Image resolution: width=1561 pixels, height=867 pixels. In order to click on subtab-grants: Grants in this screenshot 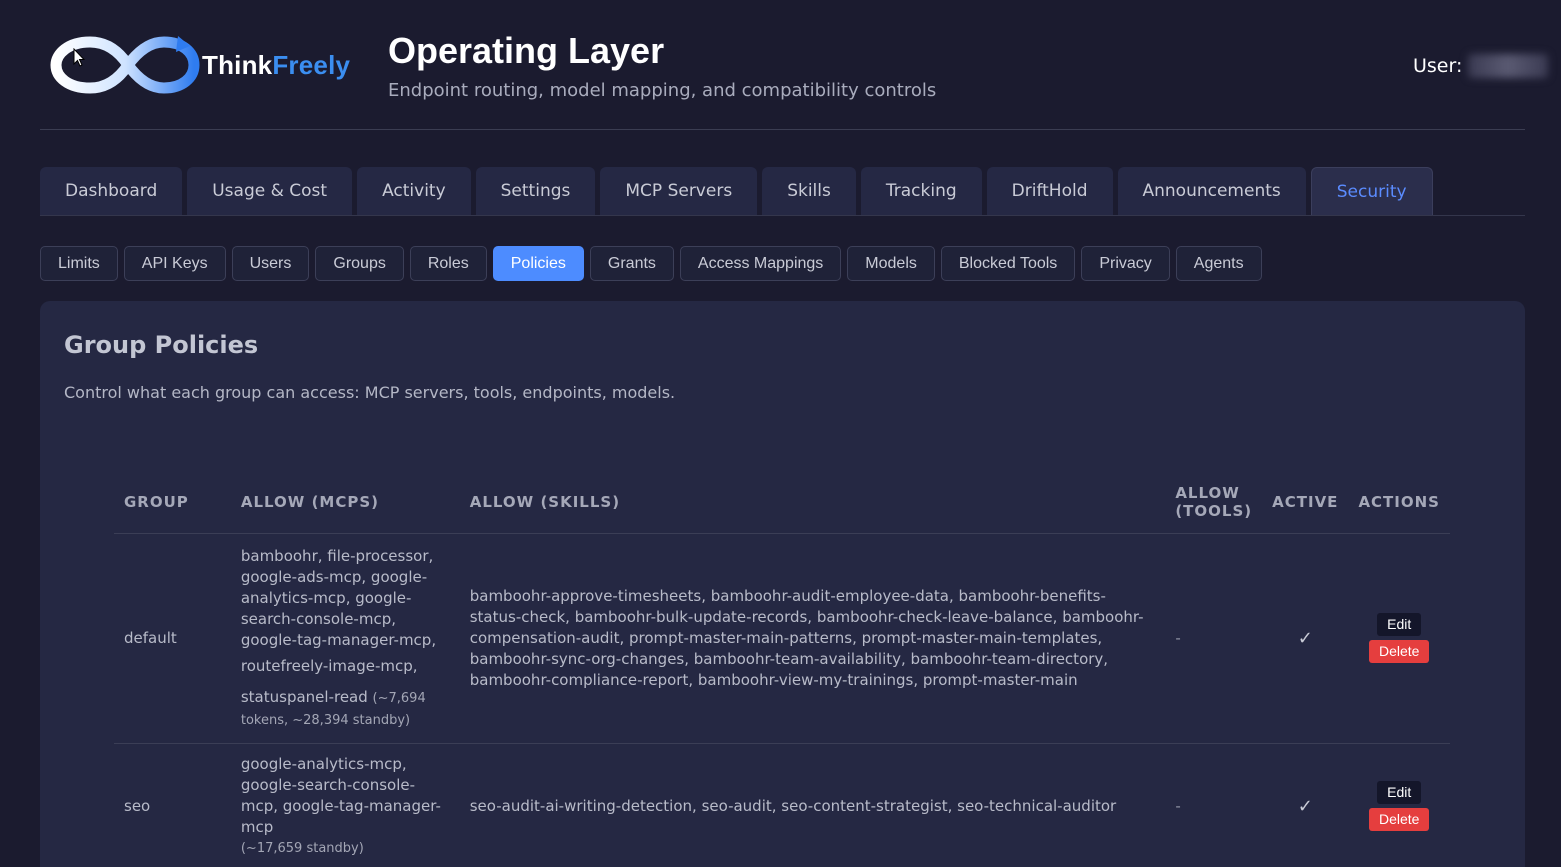, I will do `click(631, 263)`.